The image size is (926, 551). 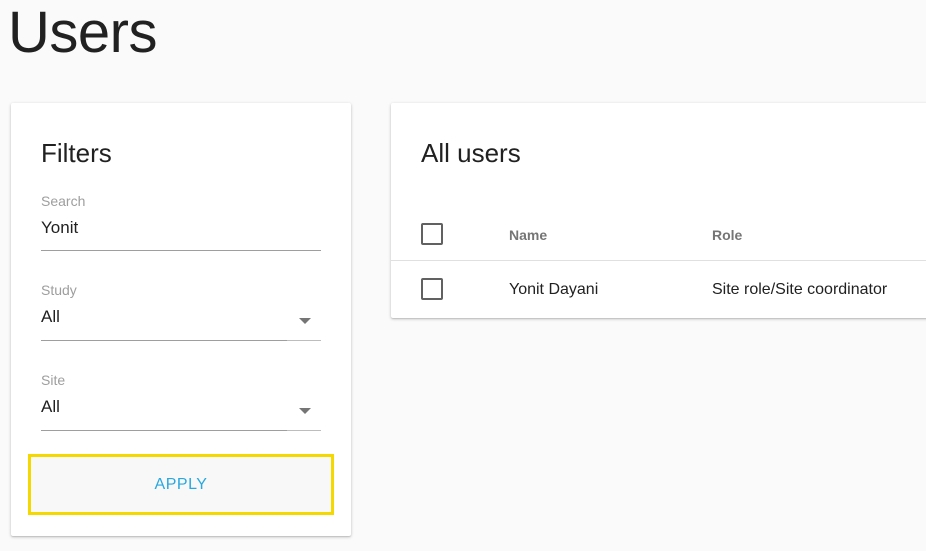 I want to click on study-underline, so click(x=164, y=340).